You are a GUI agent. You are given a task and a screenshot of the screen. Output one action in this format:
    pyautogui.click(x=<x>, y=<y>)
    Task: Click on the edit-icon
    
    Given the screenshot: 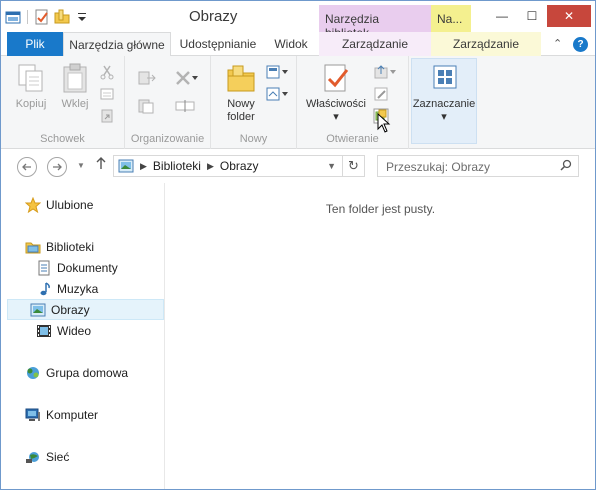 What is the action you would take?
    pyautogui.click(x=381, y=94)
    